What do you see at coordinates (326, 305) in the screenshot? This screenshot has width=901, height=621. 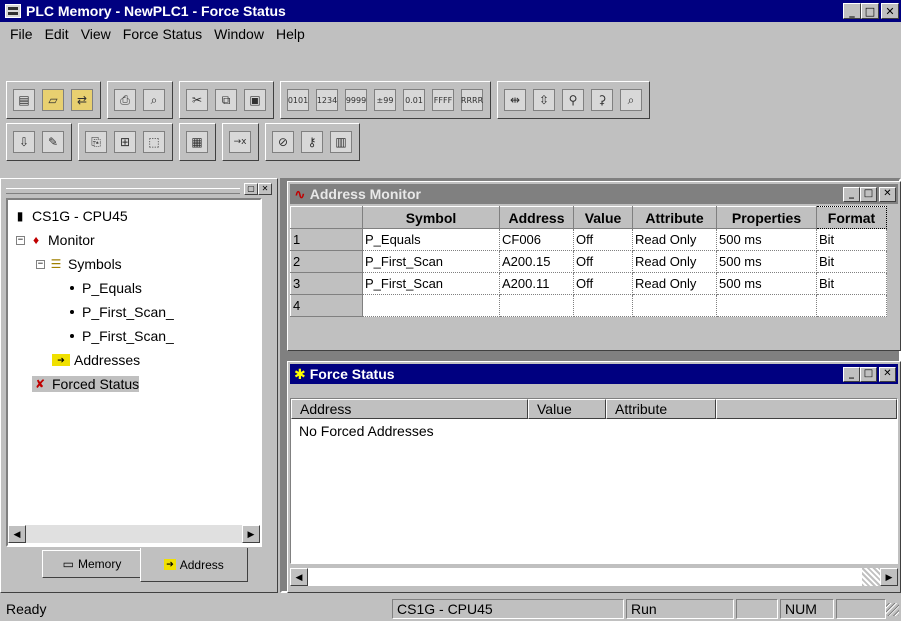 I see `row-number: 4` at bounding box center [326, 305].